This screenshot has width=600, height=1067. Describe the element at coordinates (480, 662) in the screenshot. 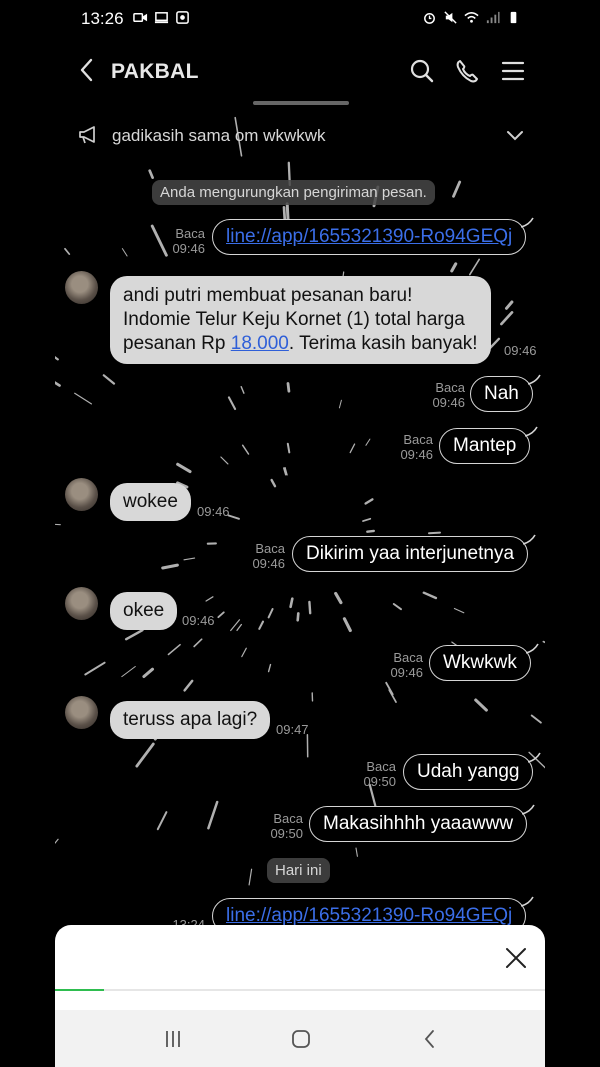

I see `message-text: Wkwkwk` at that location.